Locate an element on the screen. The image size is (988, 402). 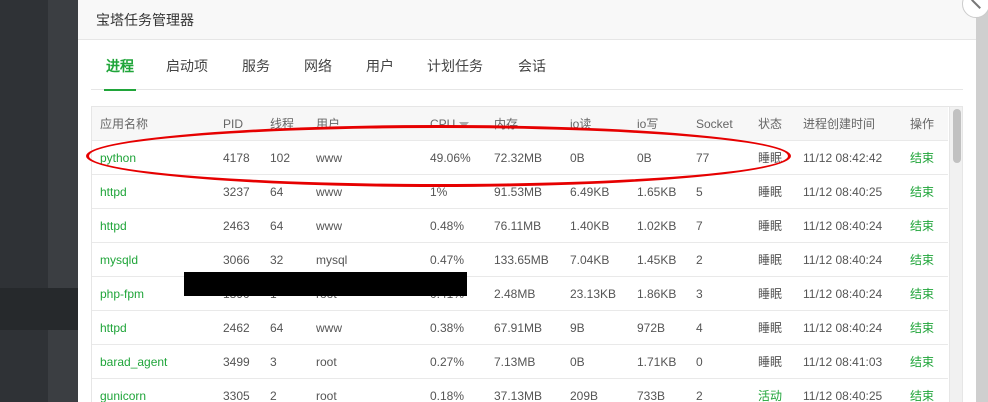
tab-services: 服务 is located at coordinates (256, 66).